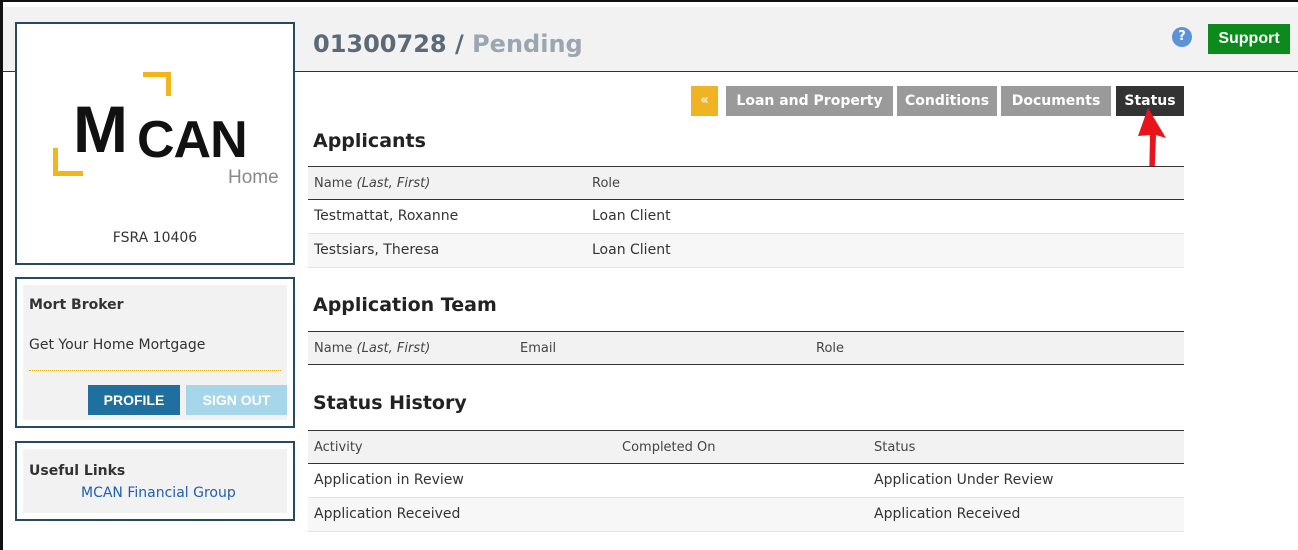 This screenshot has width=1298, height=550. I want to click on useful-links-panel: Useful Links MCAN Financial Group, so click(155, 481).